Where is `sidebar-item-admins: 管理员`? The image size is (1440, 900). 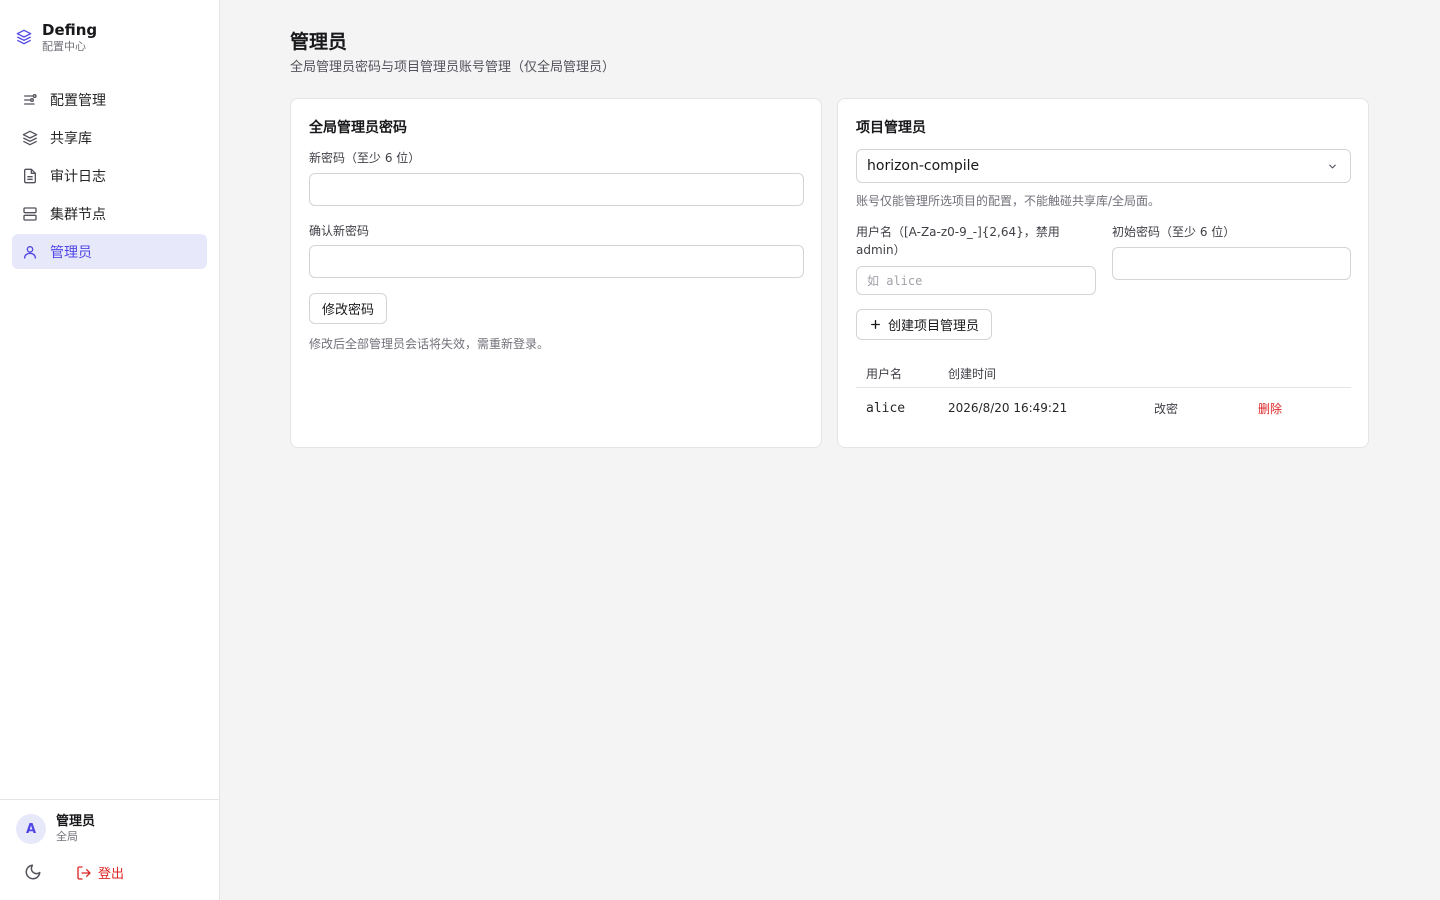
sidebar-item-admins: 管理员 is located at coordinates (109, 251).